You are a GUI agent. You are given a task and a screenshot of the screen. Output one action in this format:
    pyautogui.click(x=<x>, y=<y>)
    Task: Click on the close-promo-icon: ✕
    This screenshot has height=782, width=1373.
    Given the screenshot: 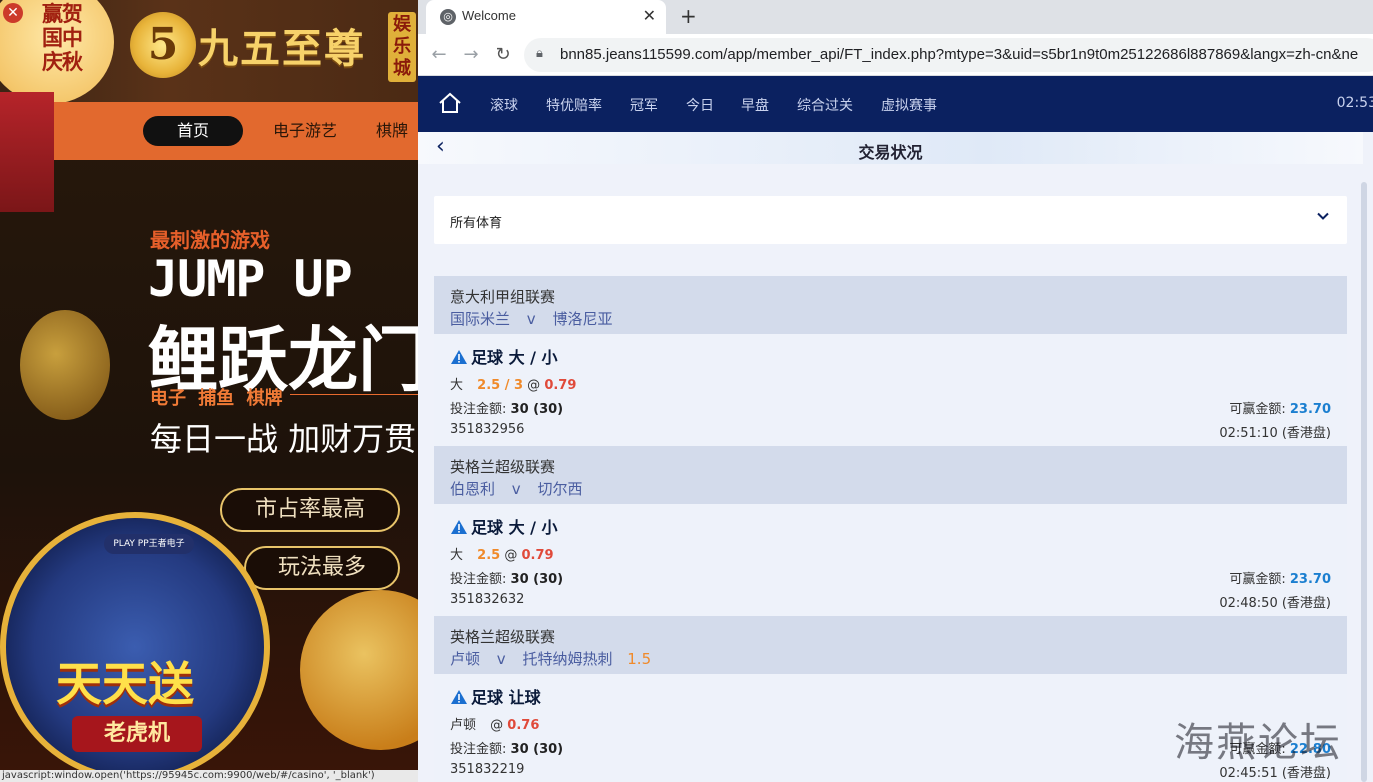 What is the action you would take?
    pyautogui.click(x=13, y=13)
    